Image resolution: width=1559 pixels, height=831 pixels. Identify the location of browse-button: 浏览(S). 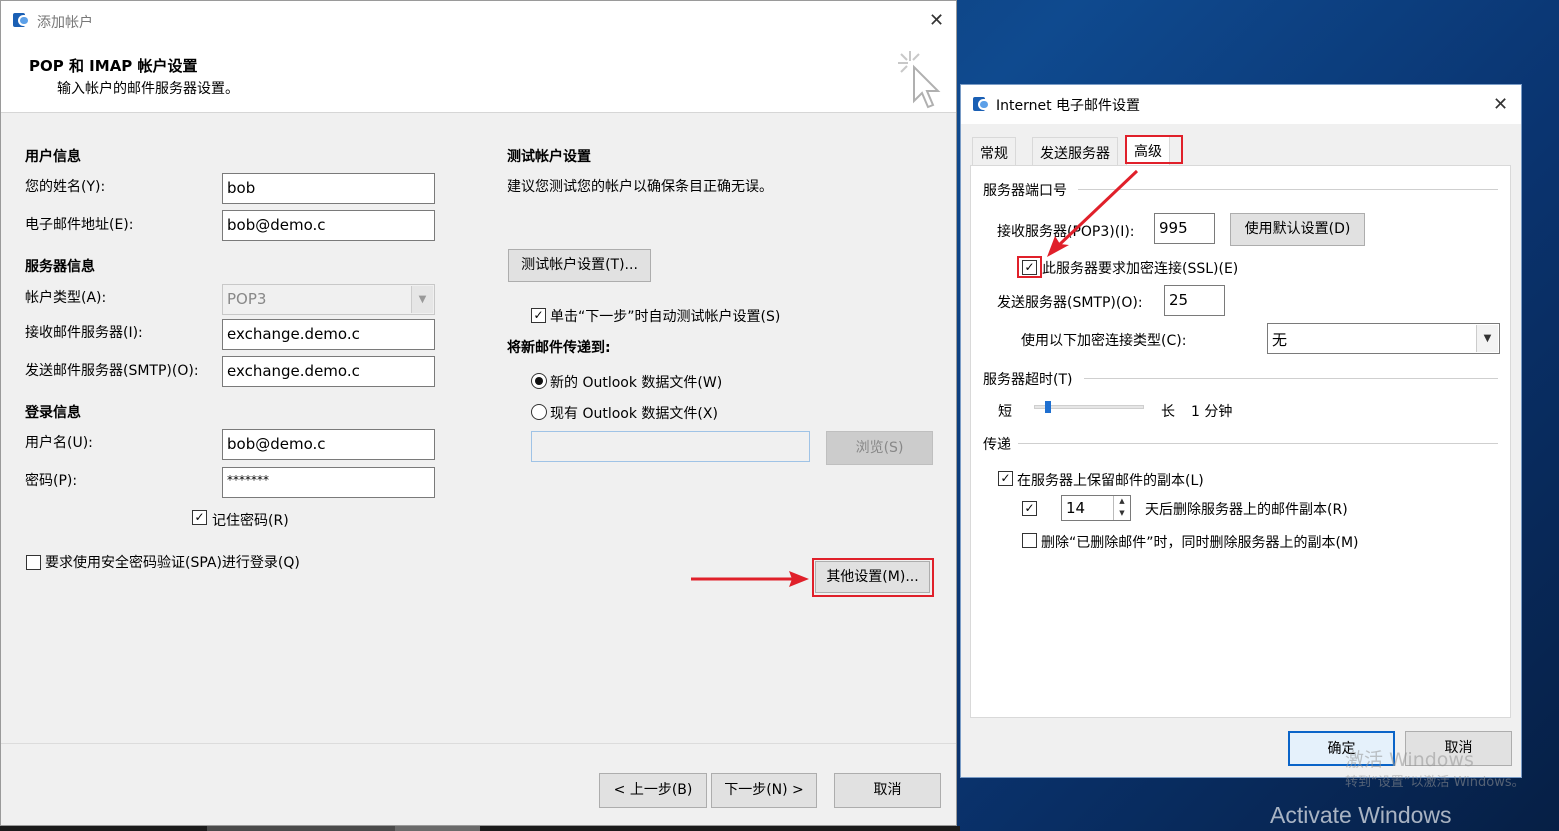
(879, 448).